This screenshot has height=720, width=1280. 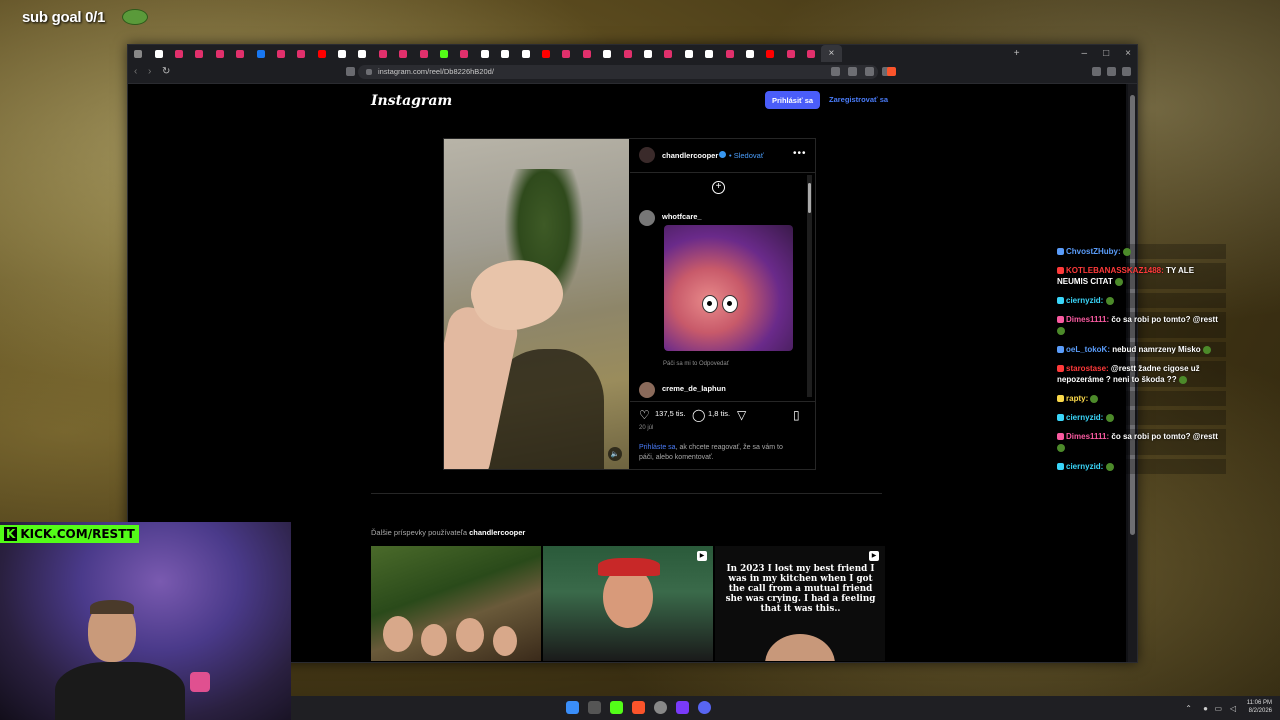 I want to click on maximize-button: □, so click(x=1106, y=53).